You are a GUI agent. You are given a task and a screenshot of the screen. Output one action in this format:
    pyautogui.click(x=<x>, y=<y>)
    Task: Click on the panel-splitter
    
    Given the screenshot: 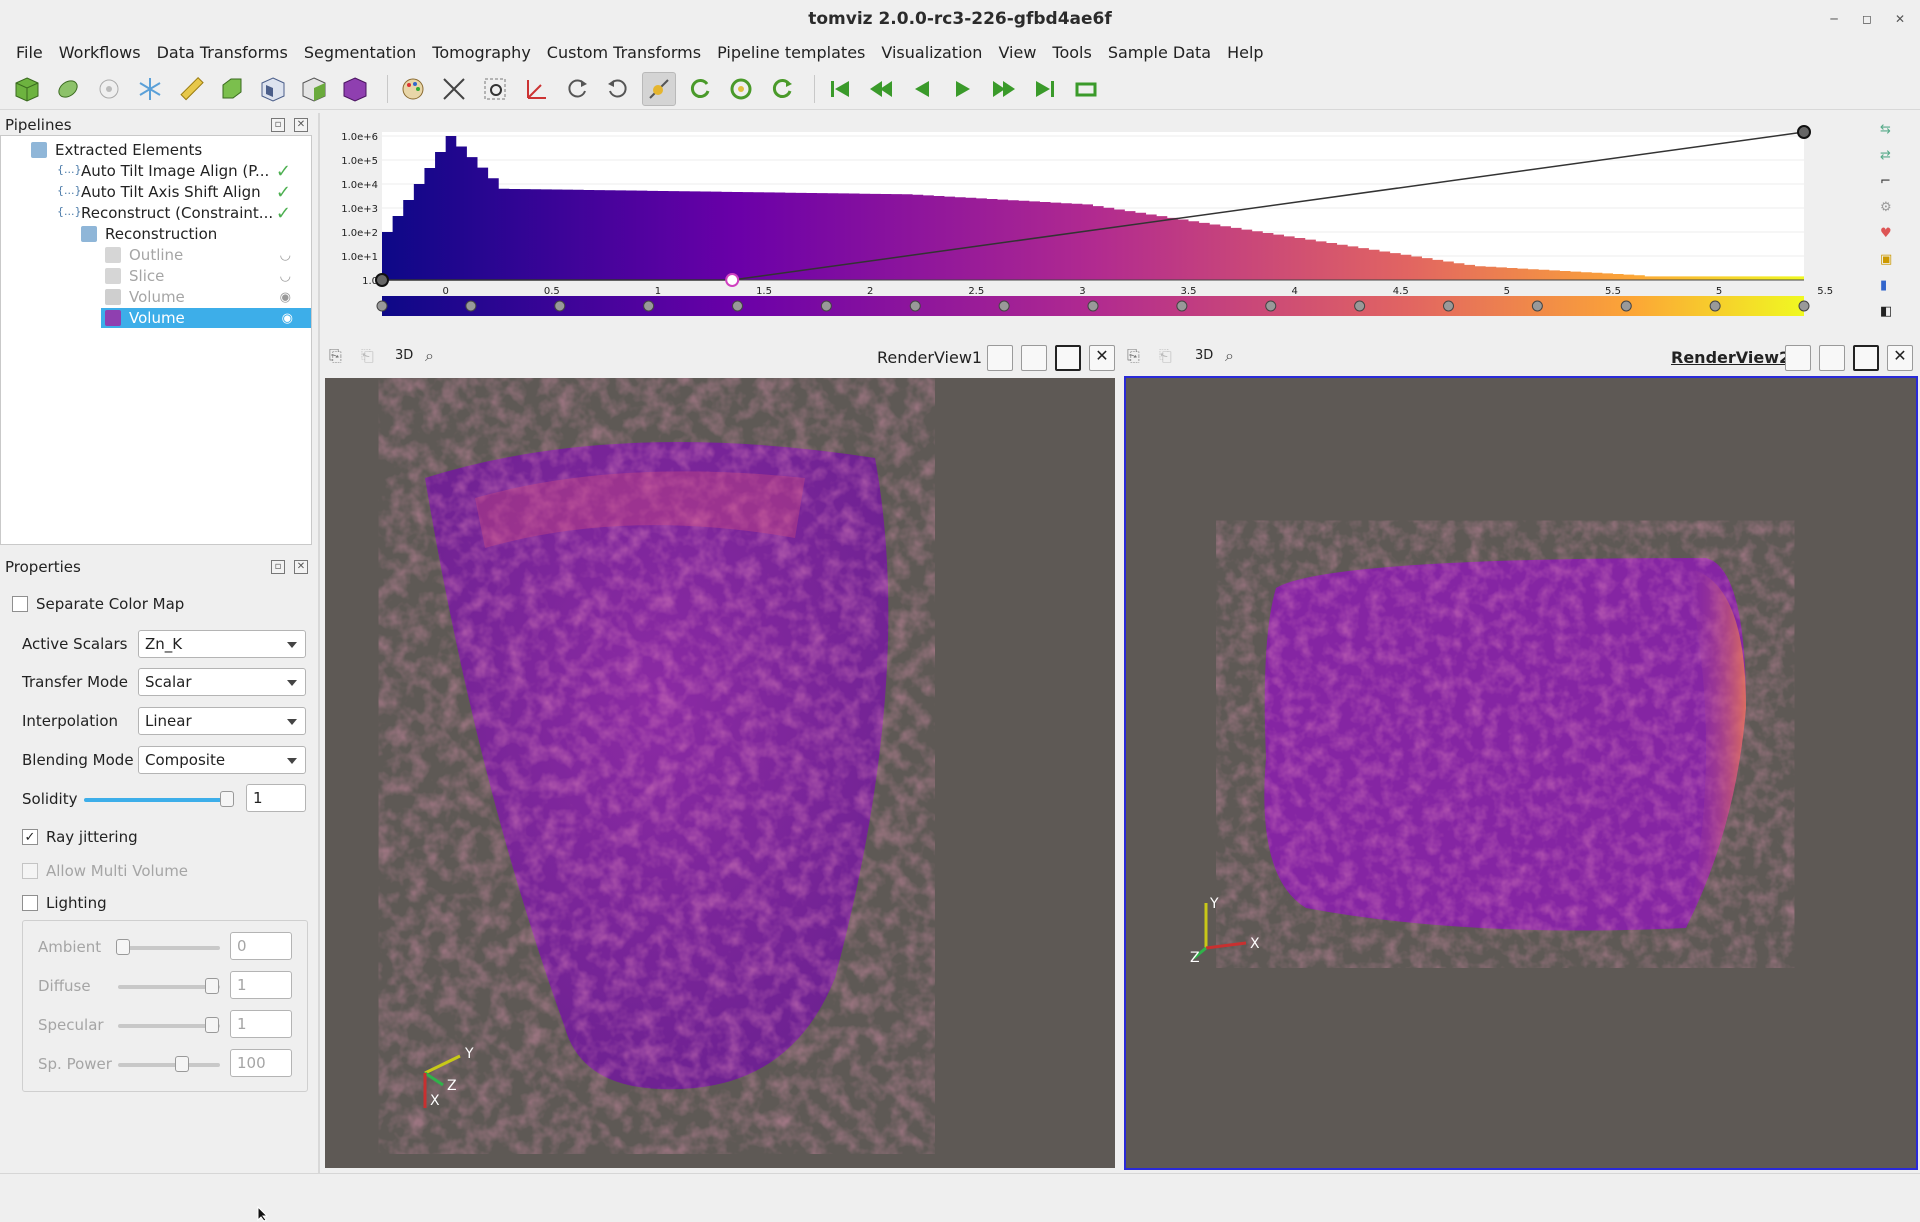 What is the action you would take?
    pyautogui.click(x=319, y=643)
    